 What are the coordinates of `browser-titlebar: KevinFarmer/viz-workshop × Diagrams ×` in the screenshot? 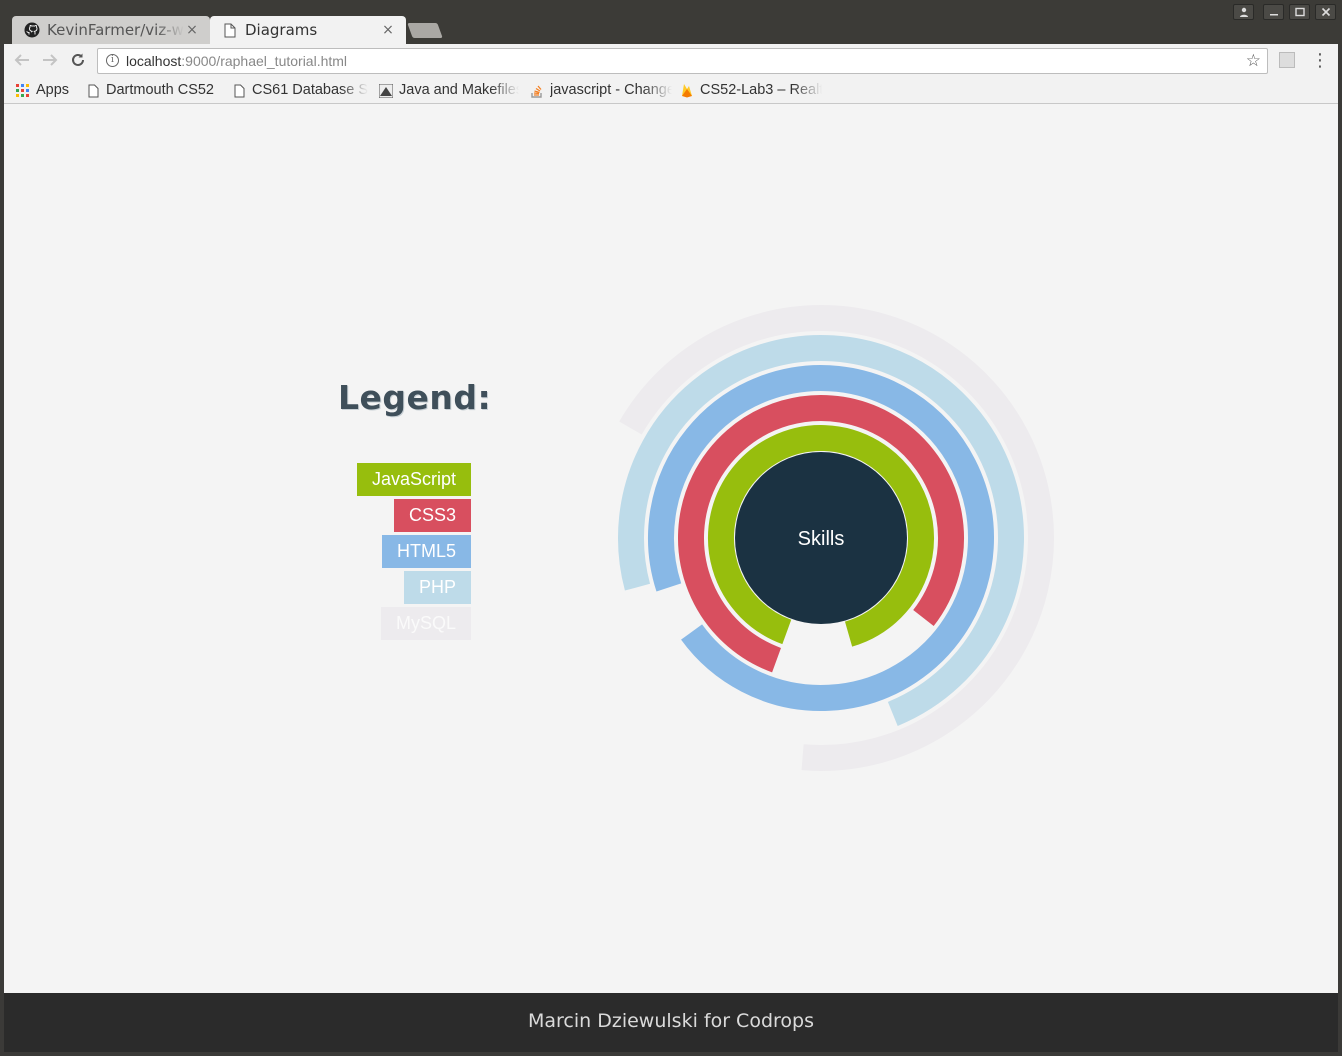 It's located at (671, 22).